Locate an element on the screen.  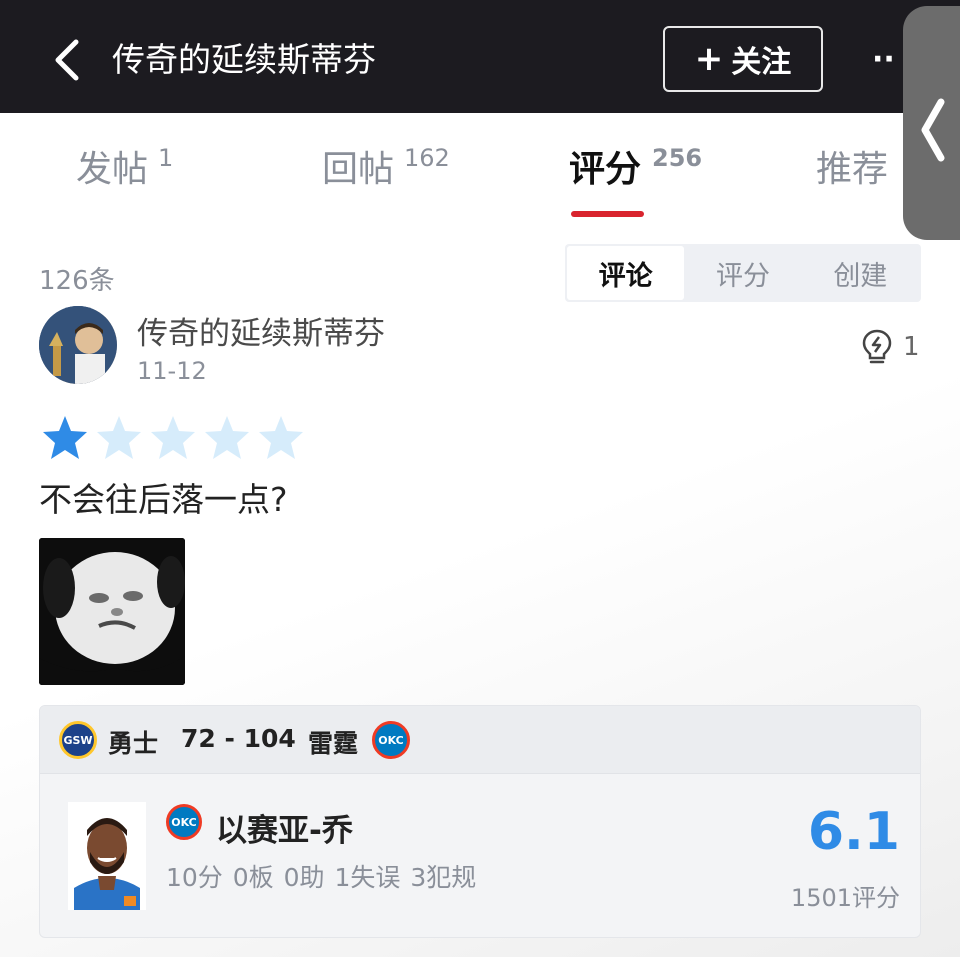
segment-comments: 评论 is located at coordinates (626, 273).